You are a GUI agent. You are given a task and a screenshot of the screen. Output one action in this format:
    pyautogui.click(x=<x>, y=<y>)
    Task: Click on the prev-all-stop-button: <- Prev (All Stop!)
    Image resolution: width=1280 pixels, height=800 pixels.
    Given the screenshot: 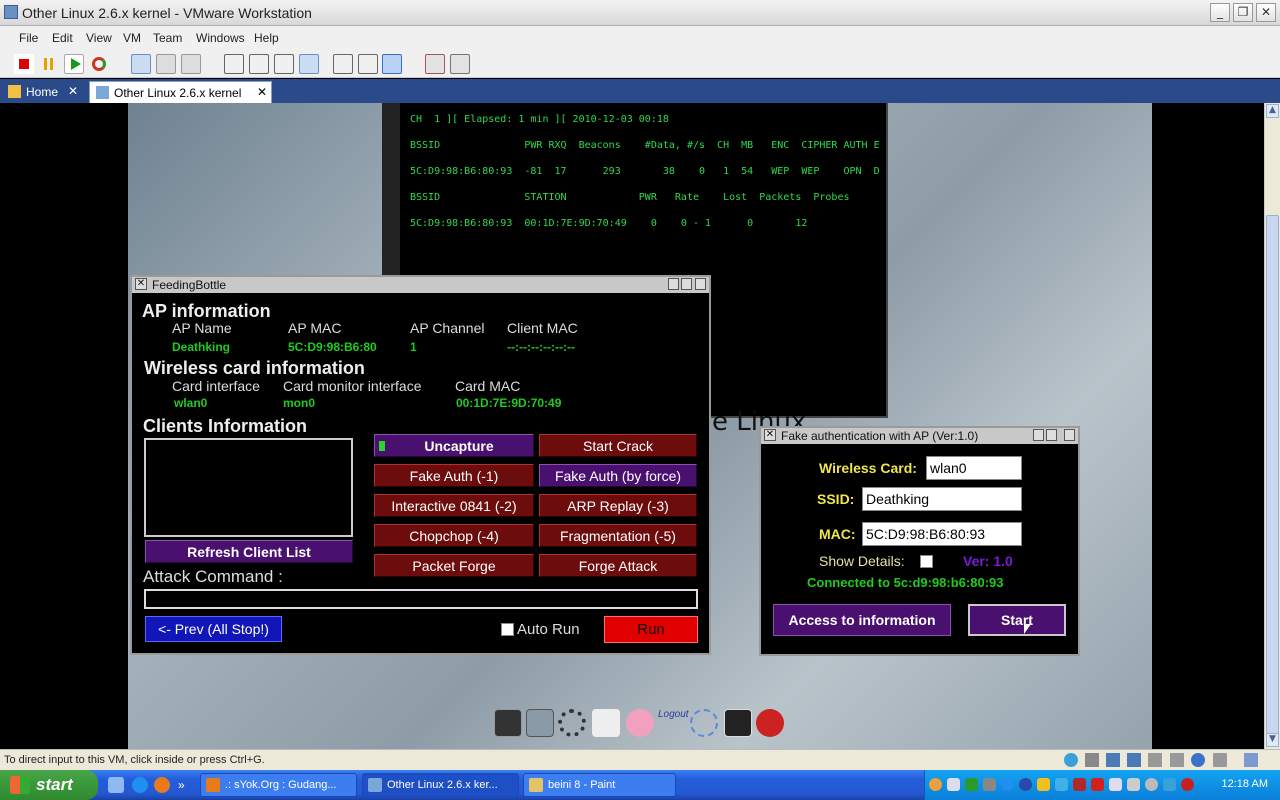 What is the action you would take?
    pyautogui.click(x=213, y=629)
    